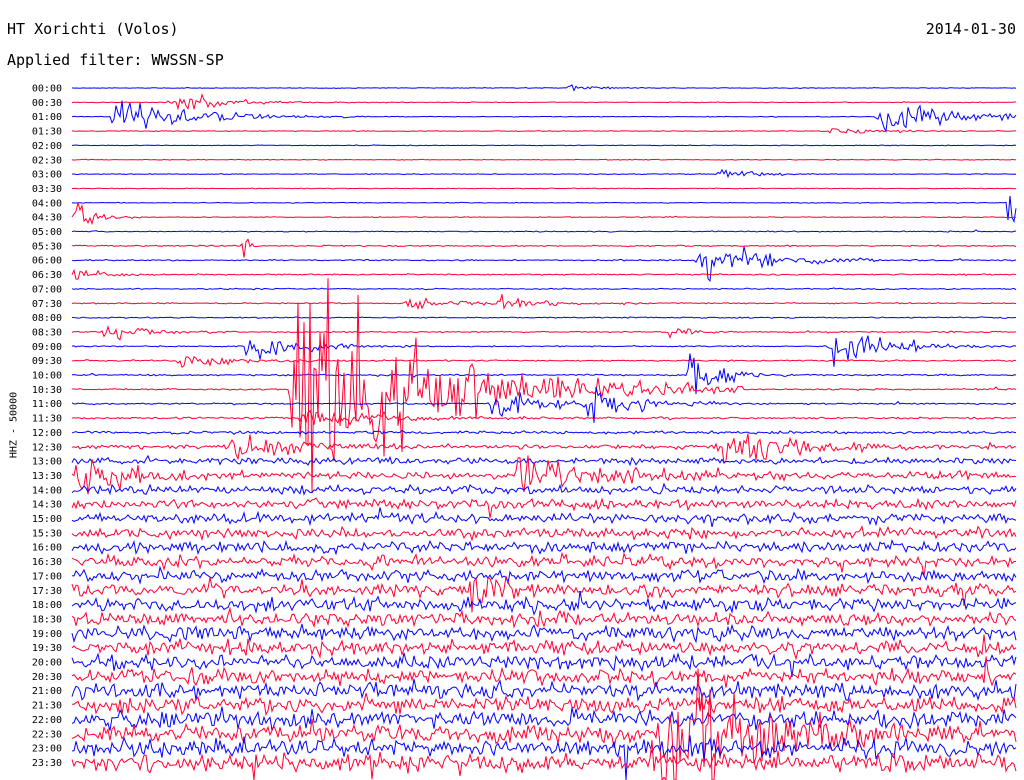 The height and width of the screenshot is (780, 1024). What do you see at coordinates (47, 763) in the screenshot?
I see `row-time-label: 23:30` at bounding box center [47, 763].